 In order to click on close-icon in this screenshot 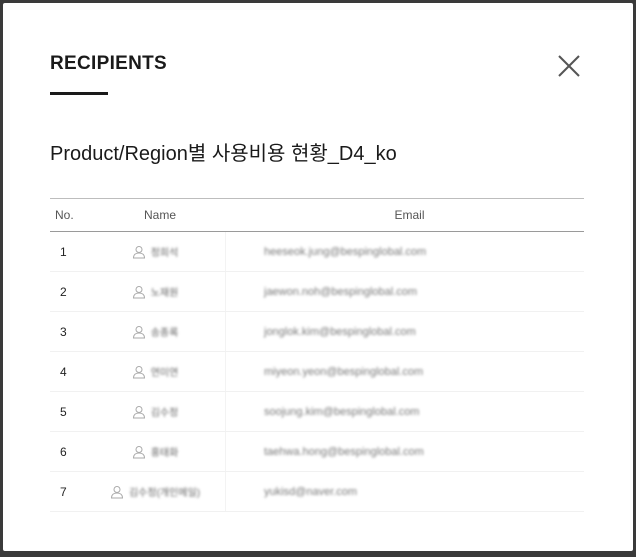, I will do `click(569, 66)`.